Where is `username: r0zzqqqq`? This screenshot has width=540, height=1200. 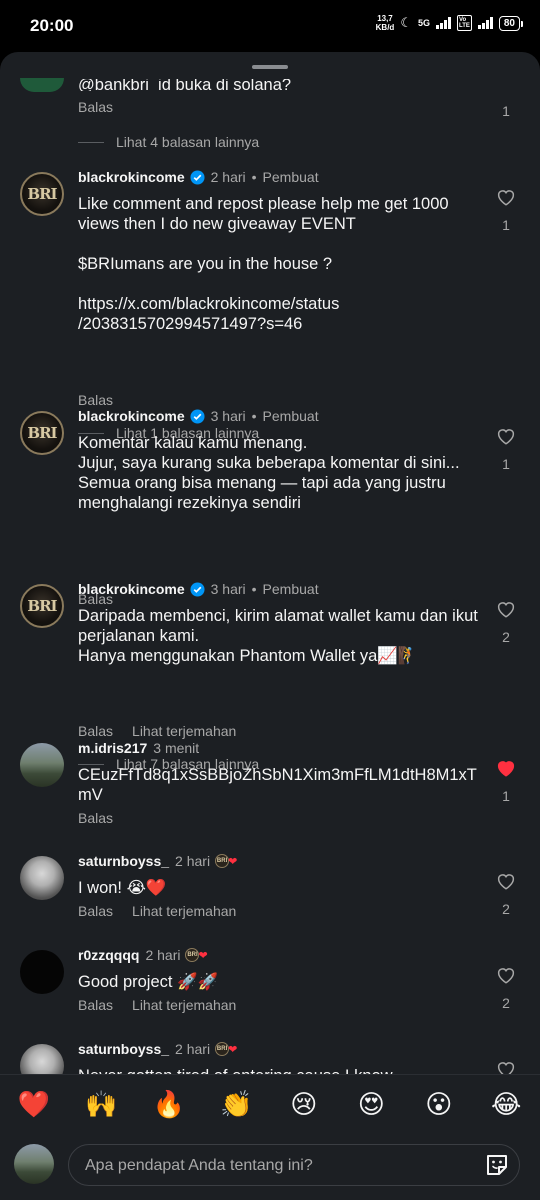
username: r0zzqqqq is located at coordinates (108, 955).